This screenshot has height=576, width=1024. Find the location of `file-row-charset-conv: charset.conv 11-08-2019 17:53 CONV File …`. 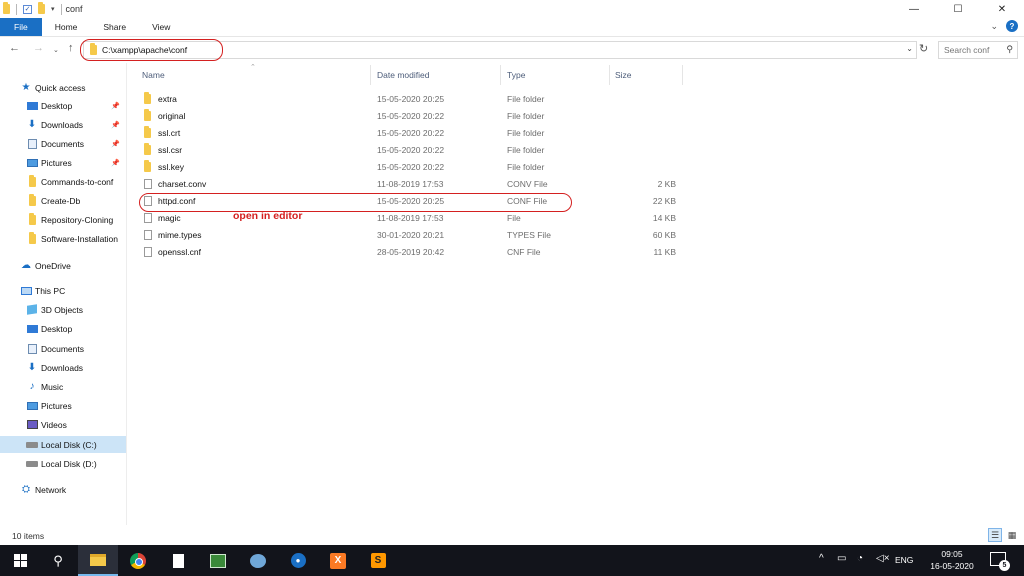

file-row-charset-conv: charset.conv 11-08-2019 17:53 CONV File … is located at coordinates (410, 184).